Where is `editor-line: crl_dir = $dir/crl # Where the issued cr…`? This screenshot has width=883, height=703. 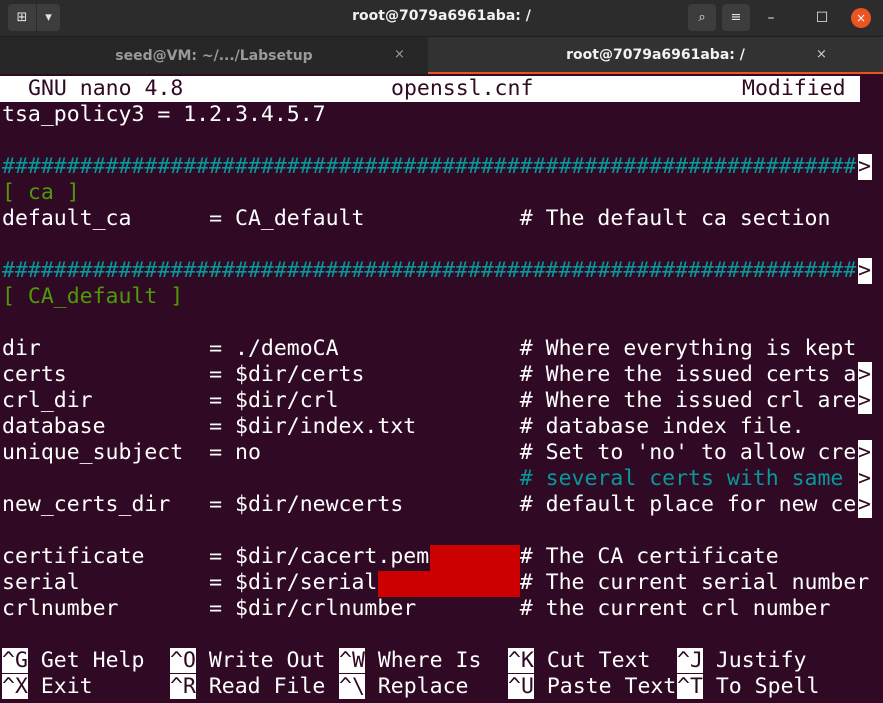 editor-line: crl_dir = $dir/crl # Where the issued cr… is located at coordinates (432, 401).